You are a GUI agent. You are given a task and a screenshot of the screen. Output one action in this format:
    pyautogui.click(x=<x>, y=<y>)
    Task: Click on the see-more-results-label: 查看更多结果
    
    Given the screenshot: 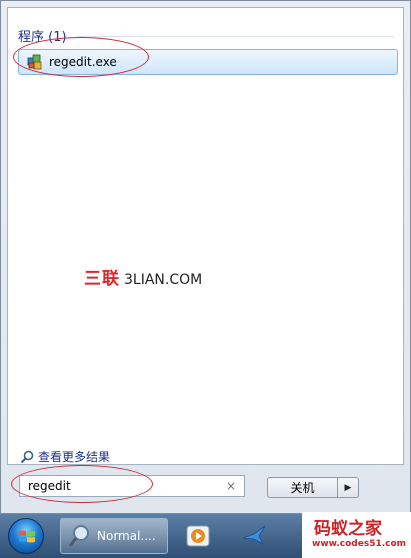 What is the action you would take?
    pyautogui.click(x=74, y=457)
    